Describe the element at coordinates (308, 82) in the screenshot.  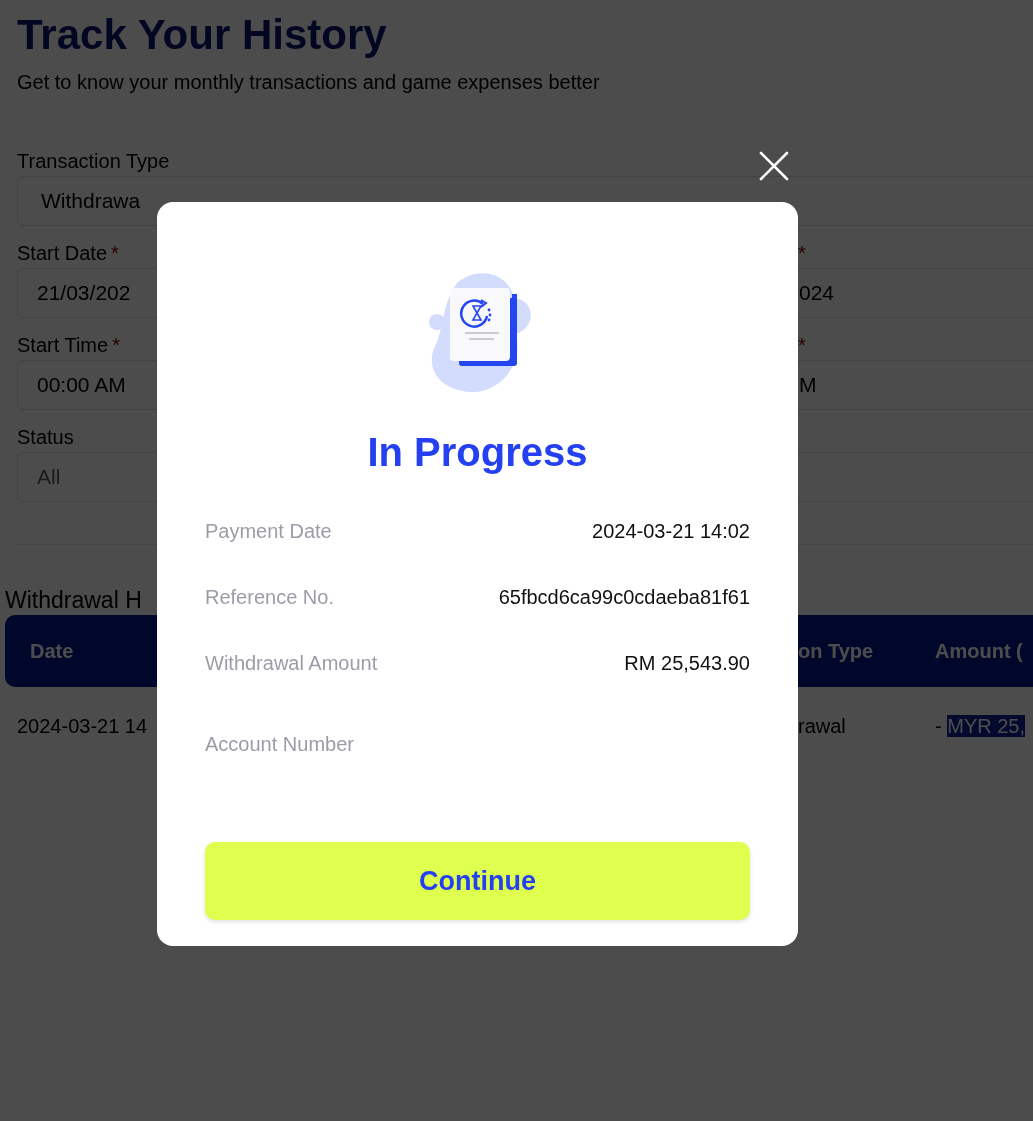
I see `page-subtitle: Get to know your monthly transactions and game expenses better` at that location.